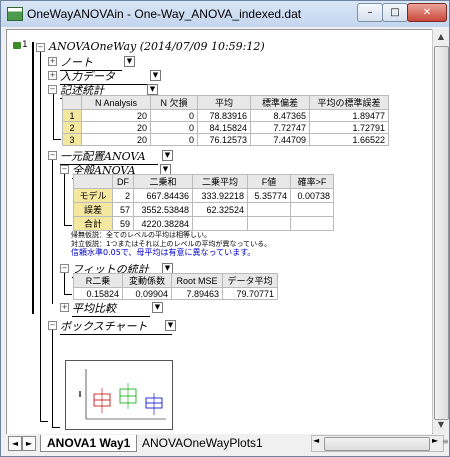  I want to click on tab-anova1-way1: ANOVA1 Way1, so click(89, 443).